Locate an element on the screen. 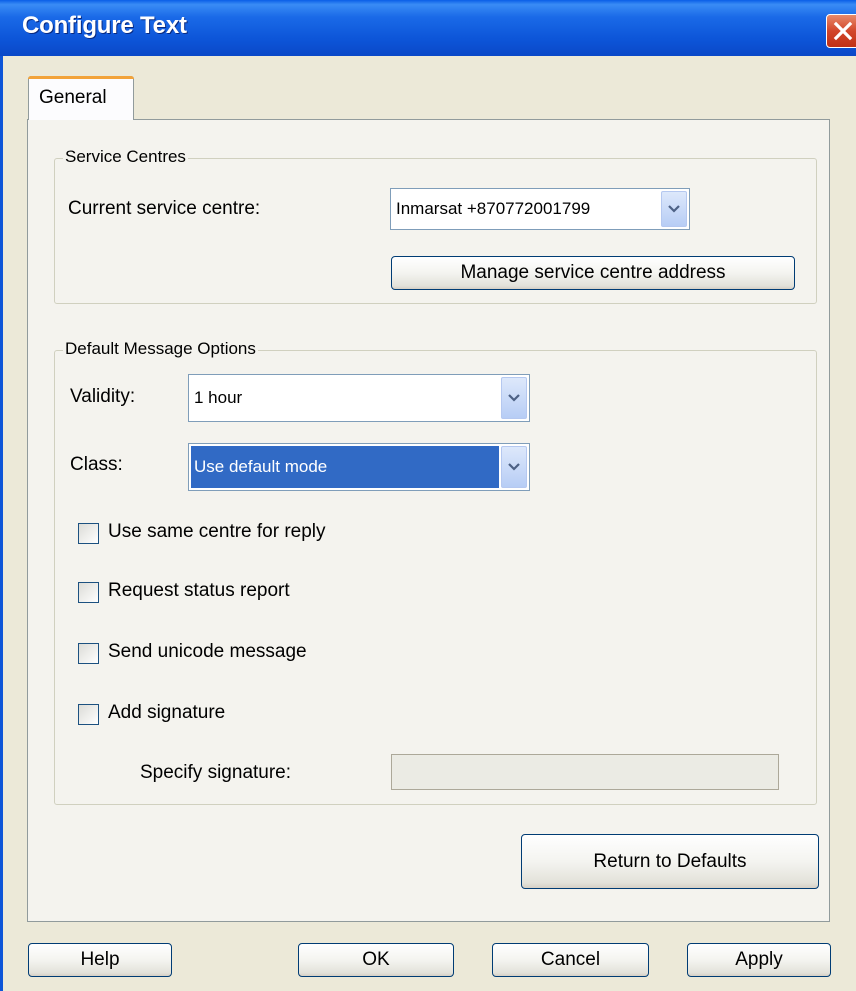 Image resolution: width=856 pixels, height=991 pixels. use-same-centre-checkbox: Use same centre for reply is located at coordinates (243, 534).